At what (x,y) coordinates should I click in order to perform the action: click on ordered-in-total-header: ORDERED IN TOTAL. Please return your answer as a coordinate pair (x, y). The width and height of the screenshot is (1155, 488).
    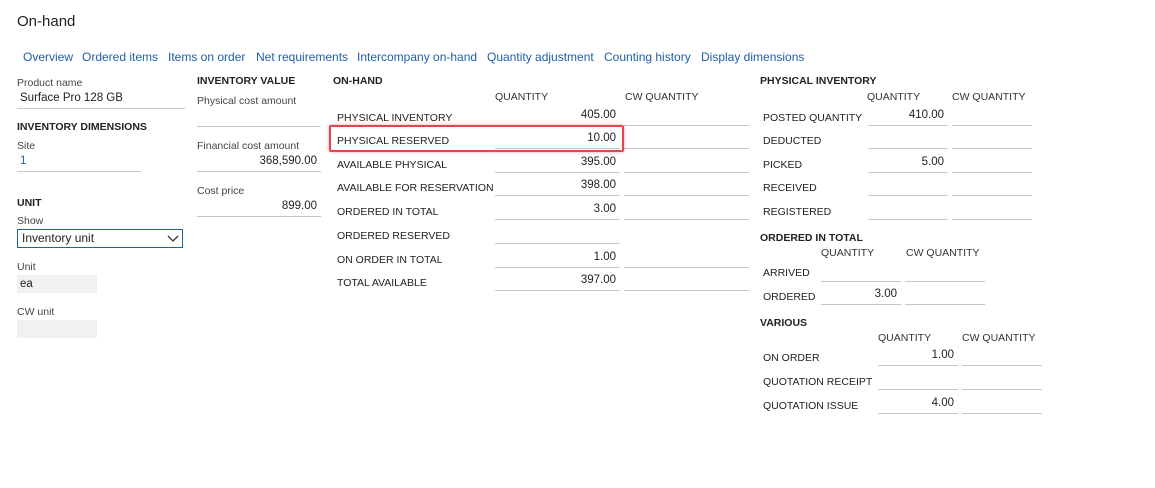
    Looking at the image, I should click on (811, 238).